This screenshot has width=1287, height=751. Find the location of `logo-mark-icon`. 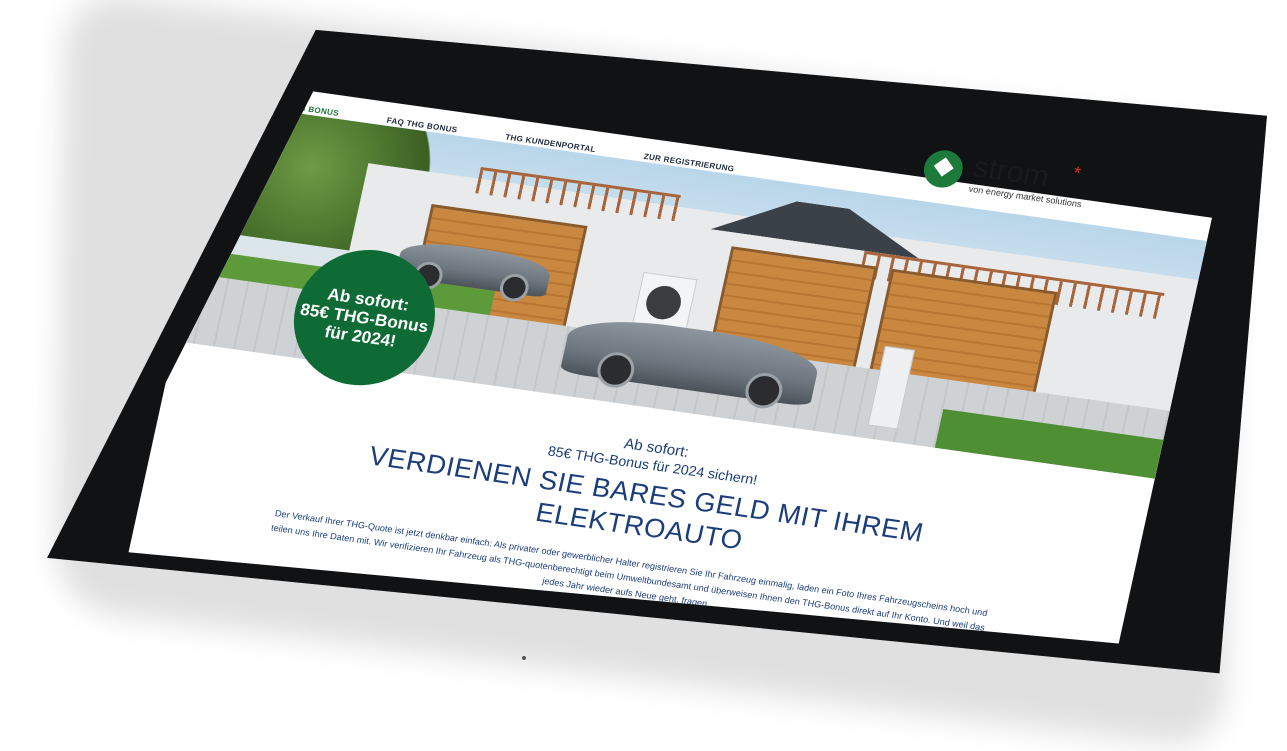

logo-mark-icon is located at coordinates (943, 169).